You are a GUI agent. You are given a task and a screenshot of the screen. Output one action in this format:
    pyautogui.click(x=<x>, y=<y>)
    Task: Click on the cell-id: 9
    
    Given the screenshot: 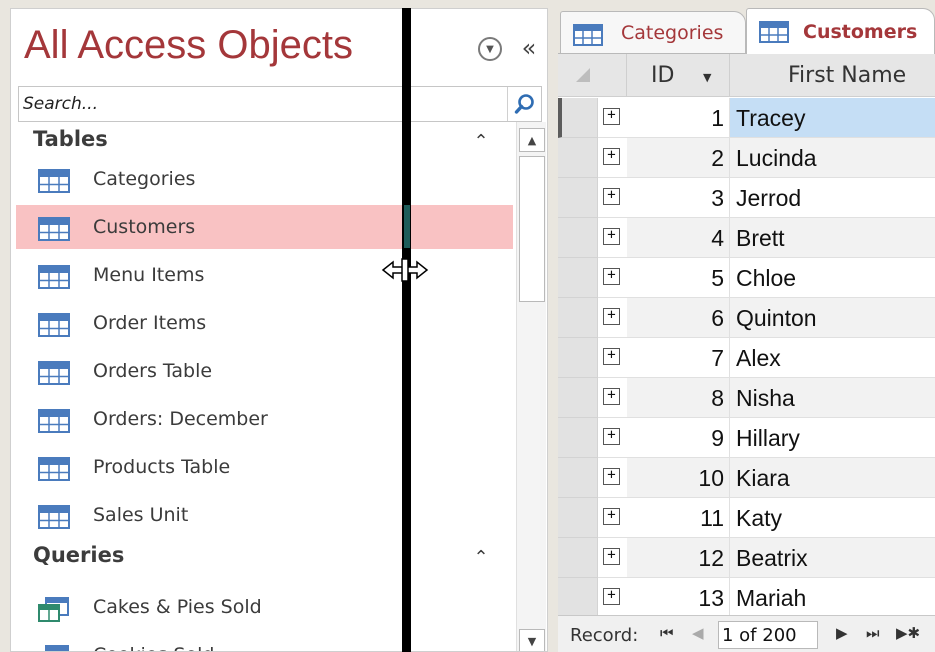 What is the action you would take?
    pyautogui.click(x=678, y=438)
    